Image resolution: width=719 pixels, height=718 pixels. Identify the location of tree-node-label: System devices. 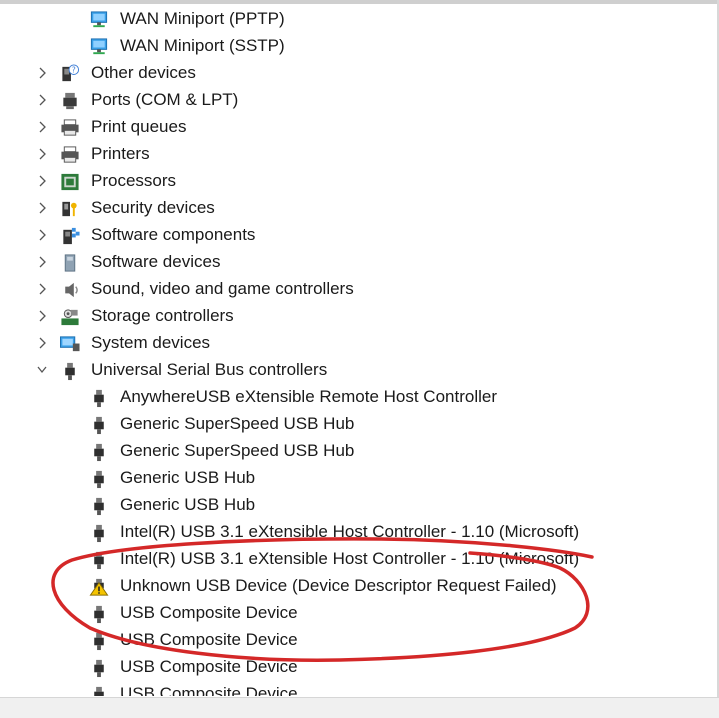
(151, 342).